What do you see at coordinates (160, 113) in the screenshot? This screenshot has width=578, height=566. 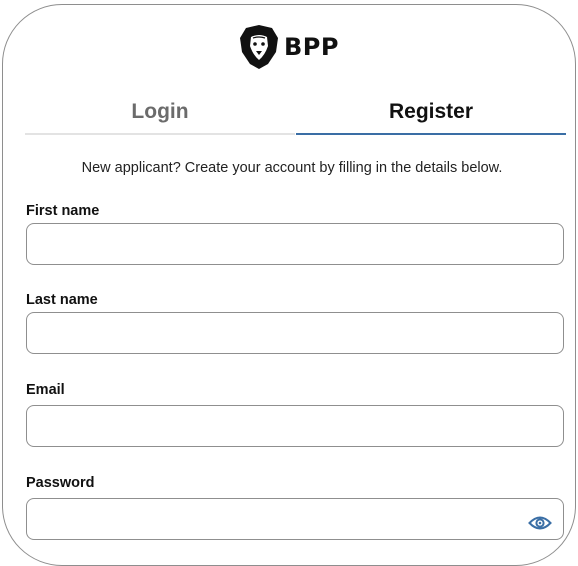 I see `tab-login: Login` at bounding box center [160, 113].